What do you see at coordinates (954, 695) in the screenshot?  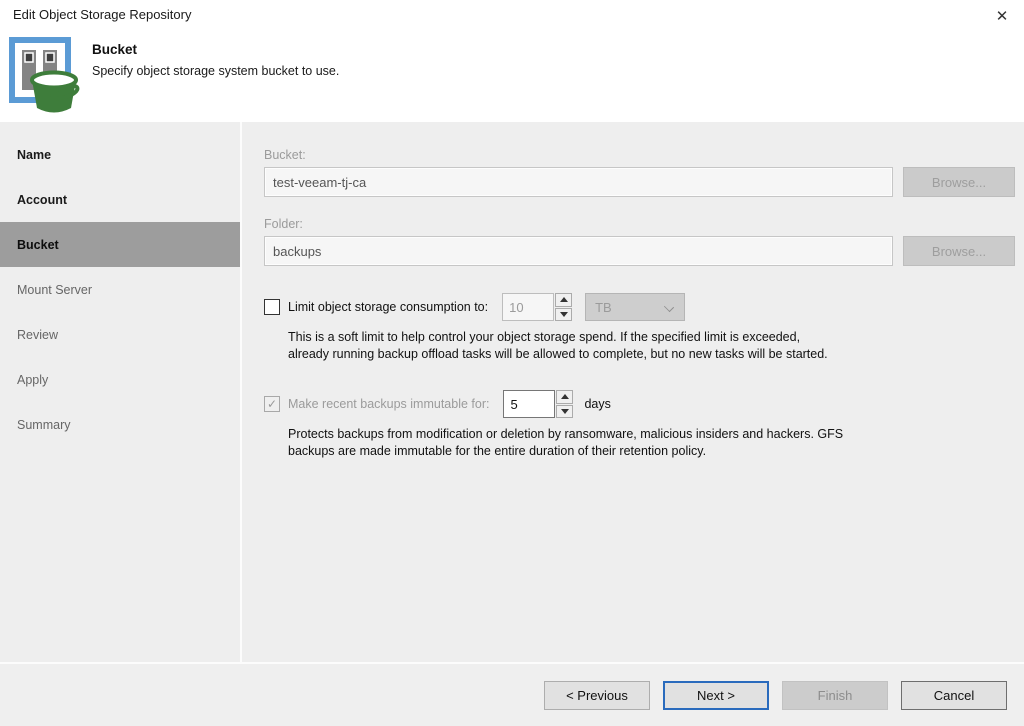 I see `cancel-button: Cancel` at bounding box center [954, 695].